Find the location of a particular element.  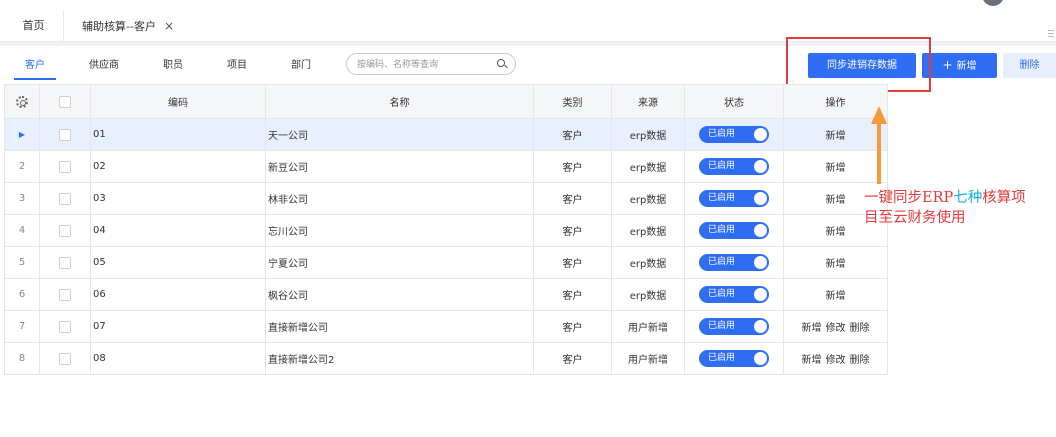

row-index: ▶ is located at coordinates (22, 134).